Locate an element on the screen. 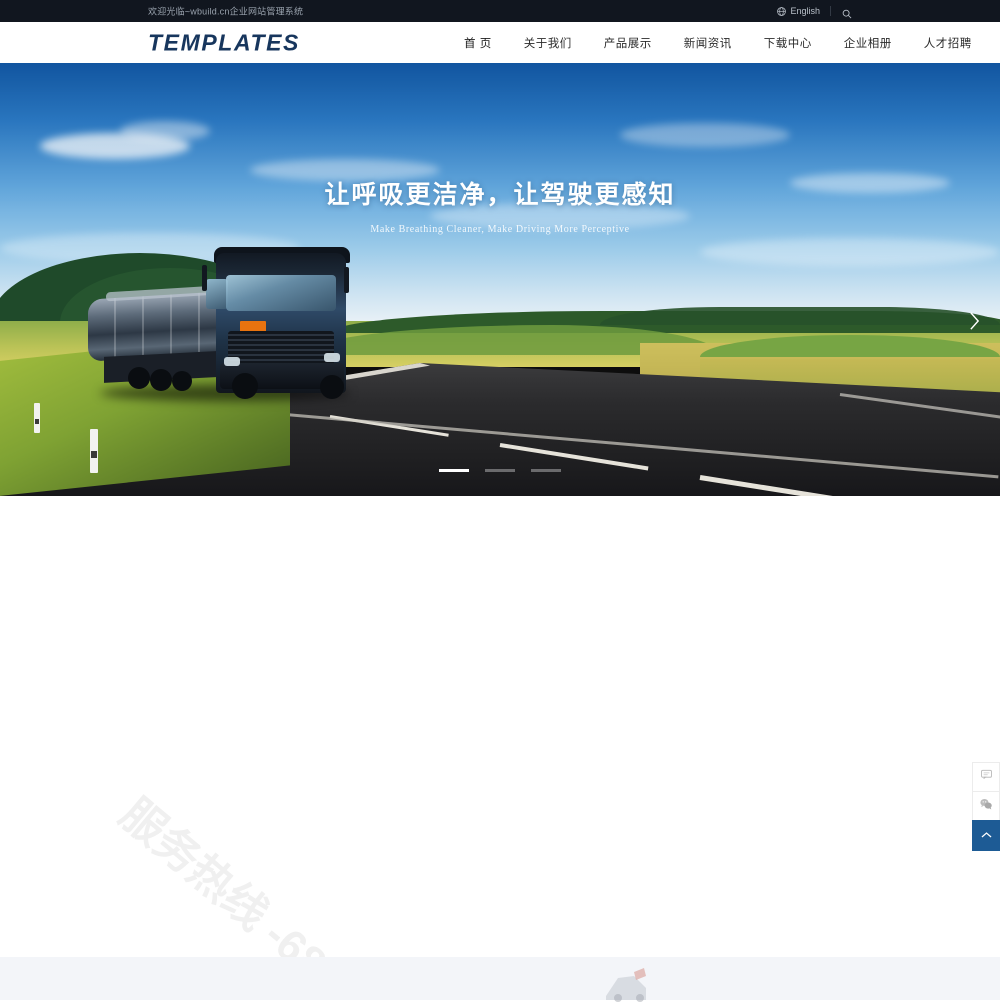 The height and width of the screenshot is (1007, 1000). side-message-button is located at coordinates (986, 776).